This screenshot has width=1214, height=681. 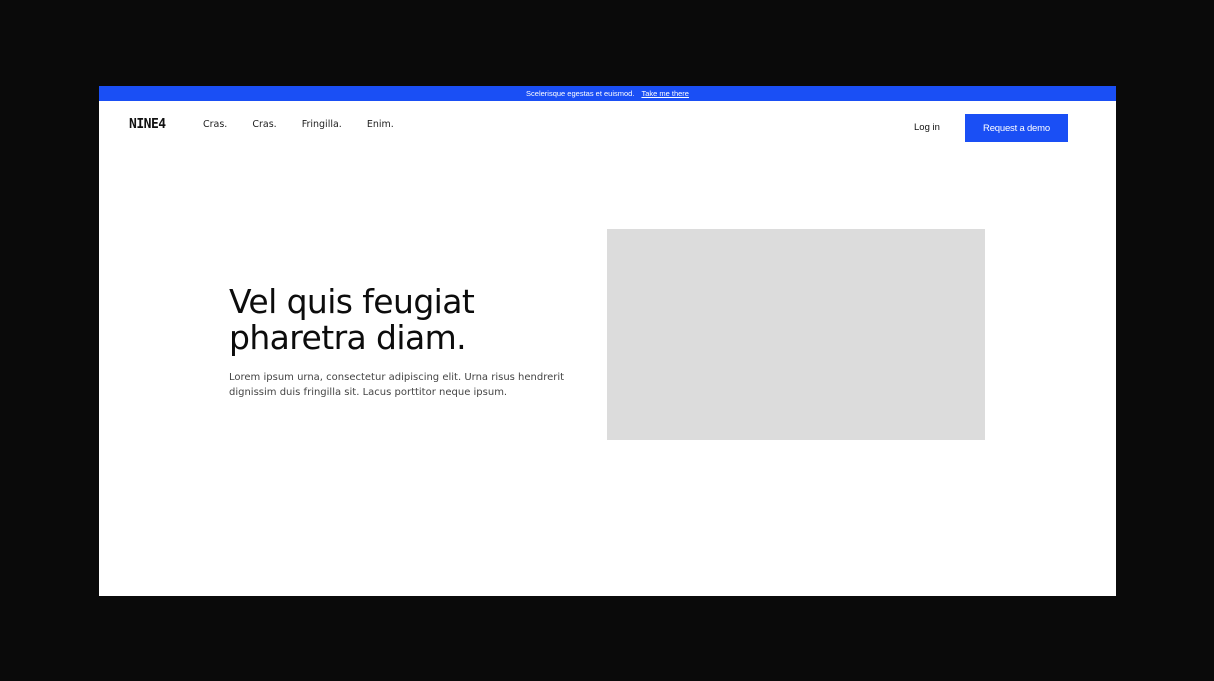 I want to click on login-link: Log in, so click(x=927, y=127).